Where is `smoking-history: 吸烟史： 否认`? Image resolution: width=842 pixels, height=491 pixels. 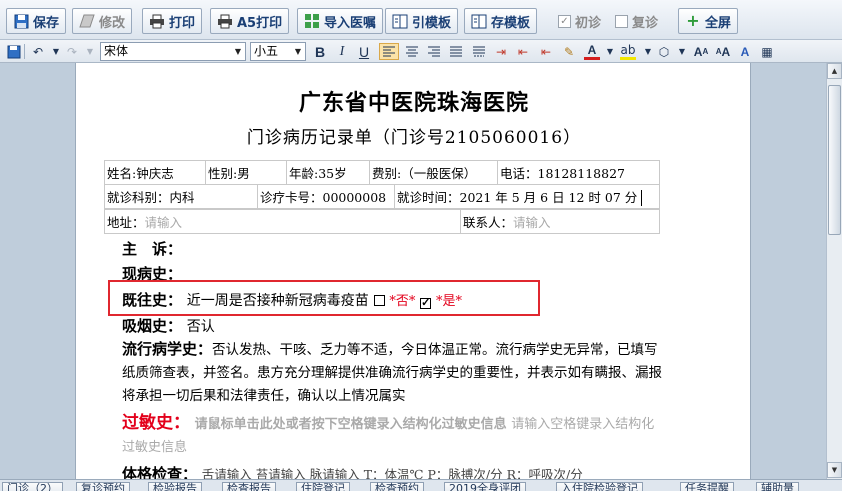
smoking-history: 吸烟史： 否认 is located at coordinates (168, 325).